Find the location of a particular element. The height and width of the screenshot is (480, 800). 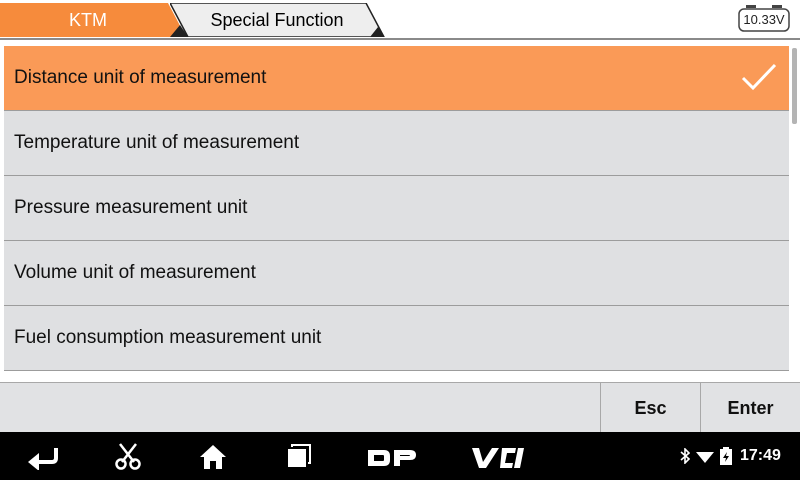

system-nav-bar: 17:49 is located at coordinates (400, 456).